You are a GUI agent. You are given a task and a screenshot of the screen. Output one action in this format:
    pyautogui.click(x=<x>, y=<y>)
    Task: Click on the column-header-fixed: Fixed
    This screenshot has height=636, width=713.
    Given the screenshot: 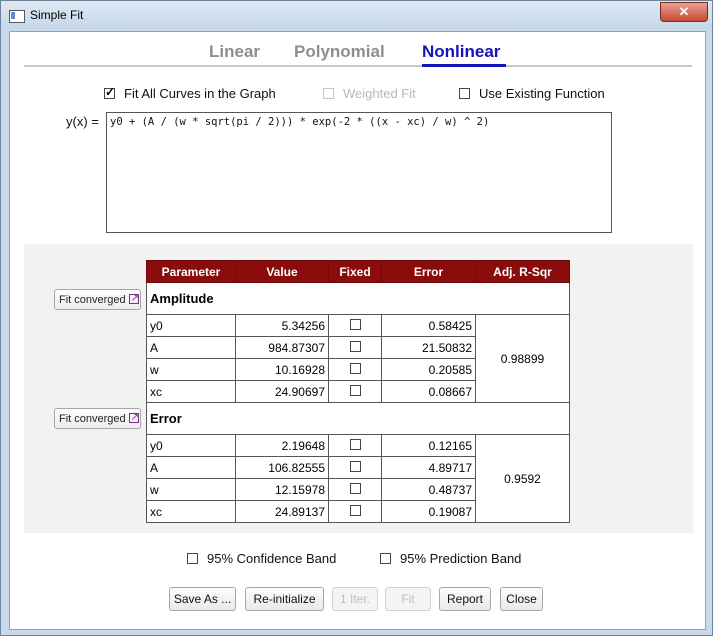 What is the action you would take?
    pyautogui.click(x=355, y=271)
    